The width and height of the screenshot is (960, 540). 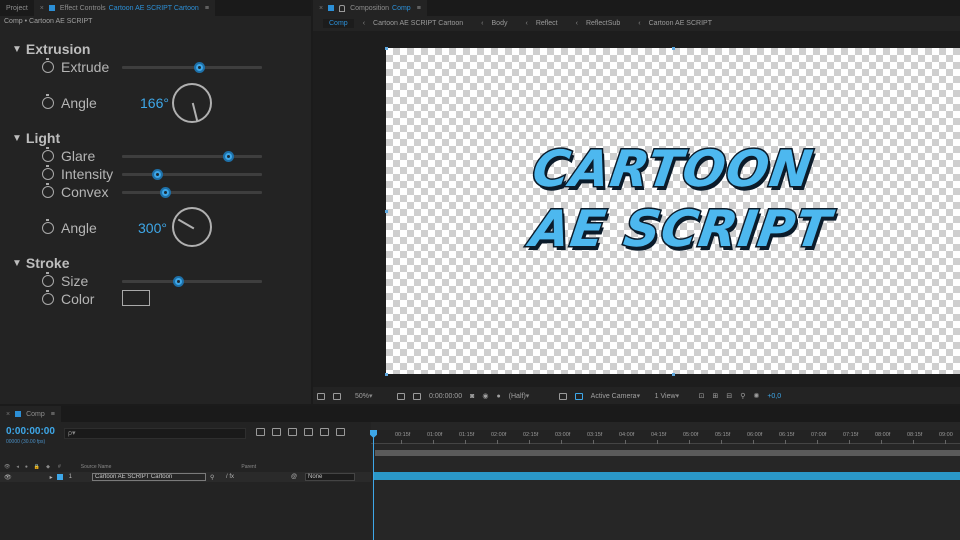 What do you see at coordinates (292, 432) in the screenshot?
I see `shy-icon` at bounding box center [292, 432].